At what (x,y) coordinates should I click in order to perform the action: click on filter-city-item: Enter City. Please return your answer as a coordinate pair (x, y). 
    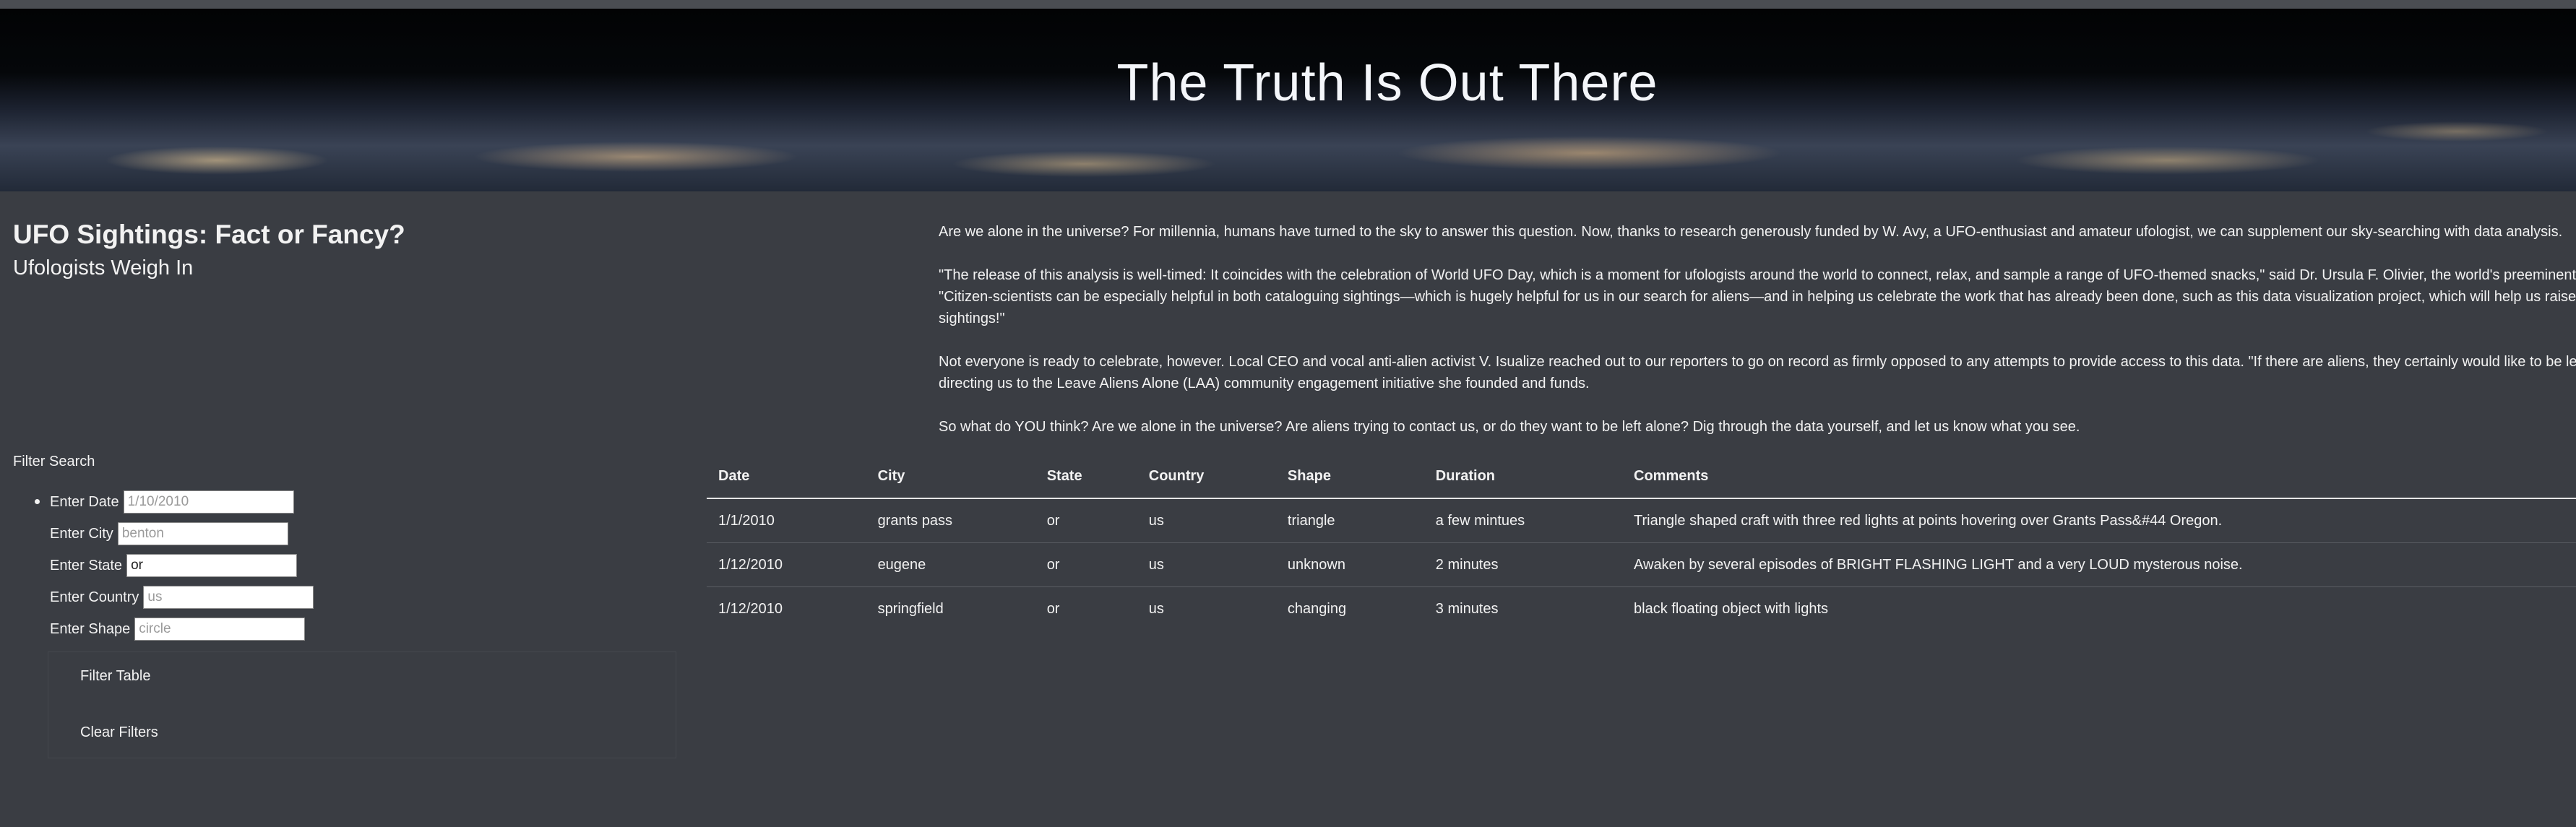
    Looking at the image, I should click on (174, 534).